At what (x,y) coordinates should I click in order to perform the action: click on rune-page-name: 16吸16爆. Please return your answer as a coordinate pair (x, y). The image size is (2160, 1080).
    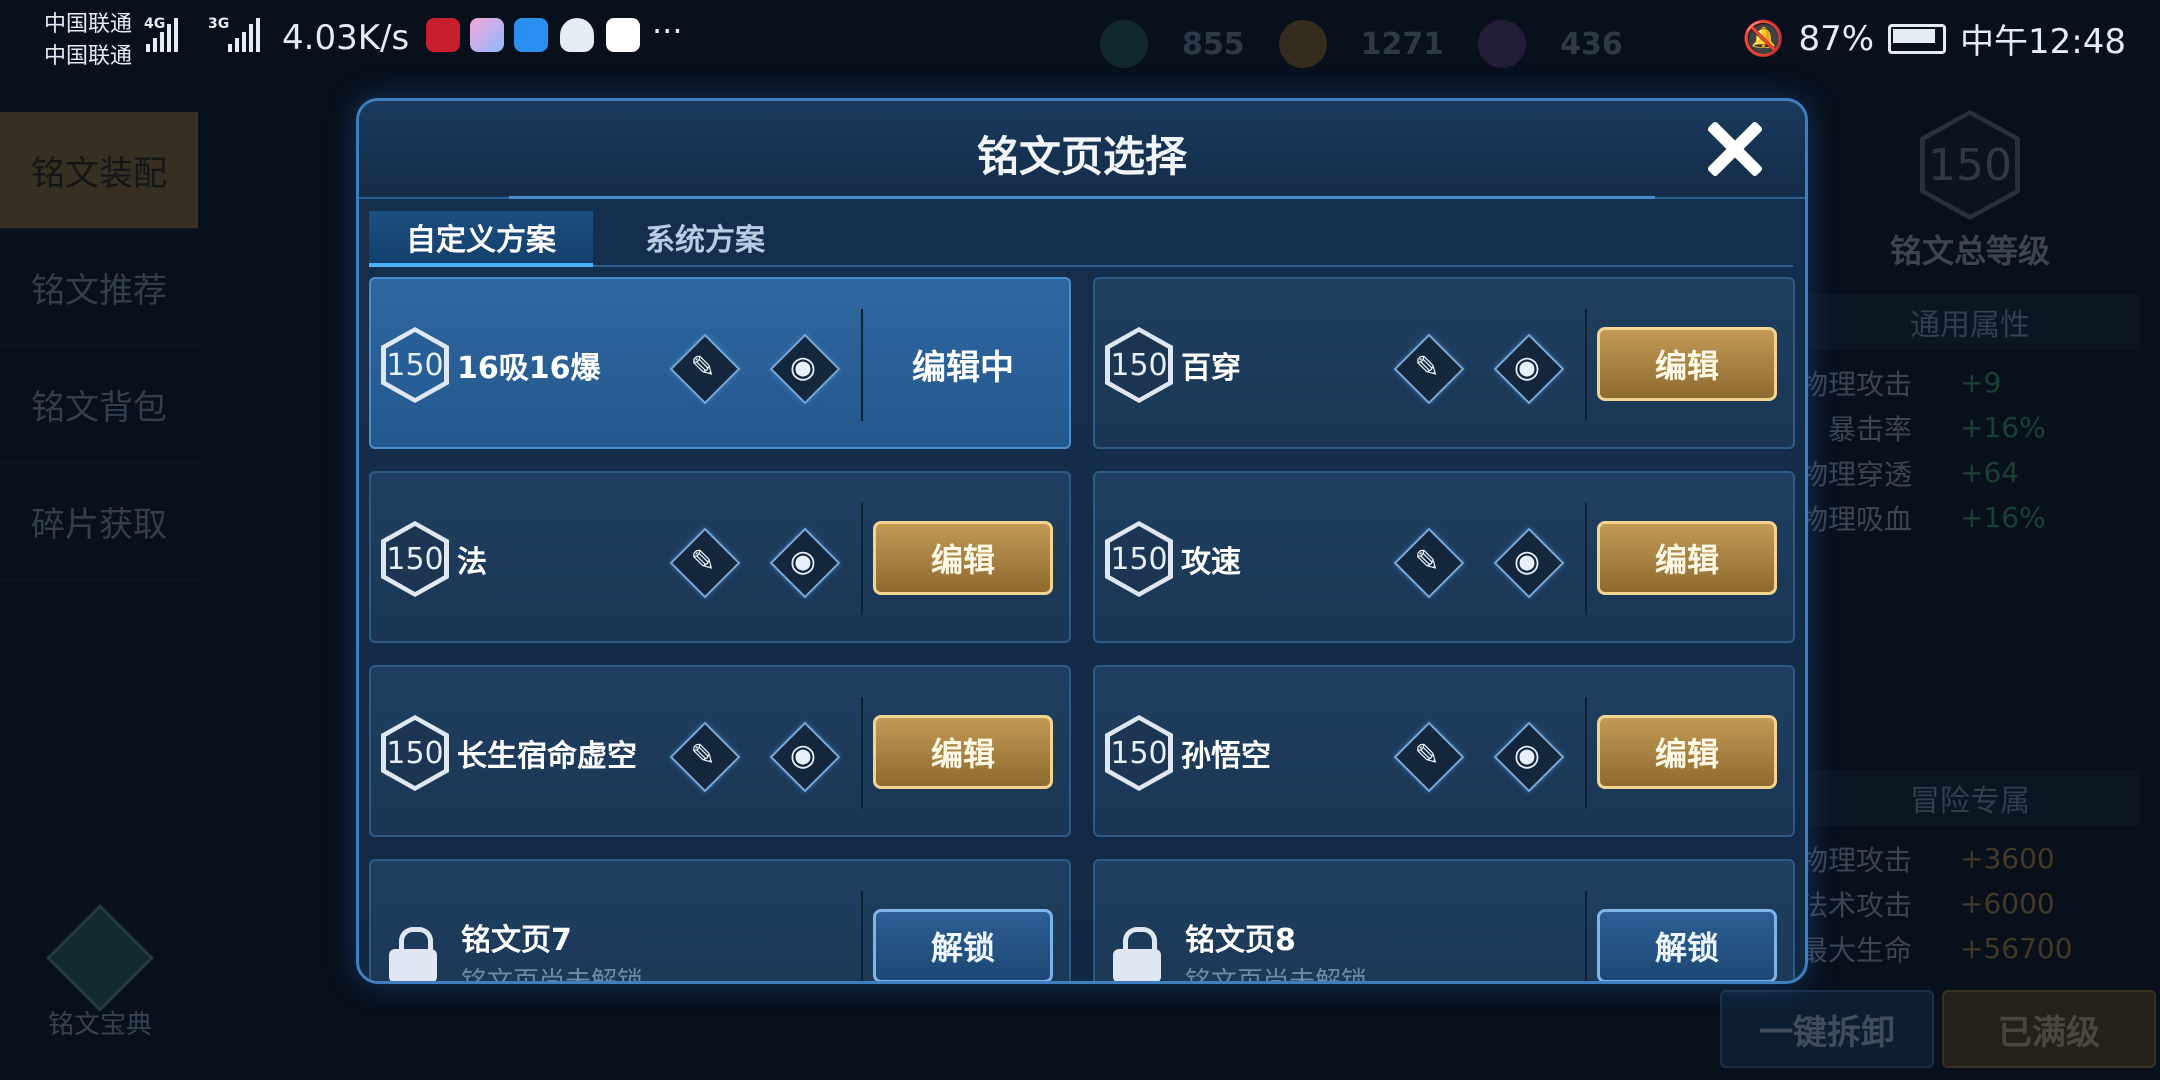
    Looking at the image, I should click on (529, 368).